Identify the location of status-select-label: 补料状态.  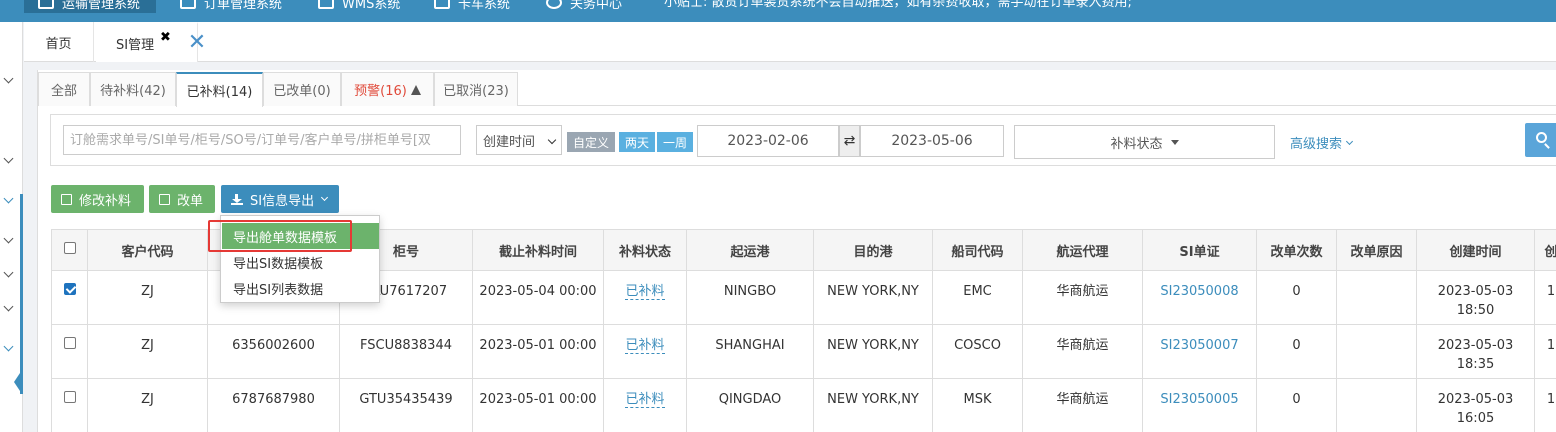
(1136, 144).